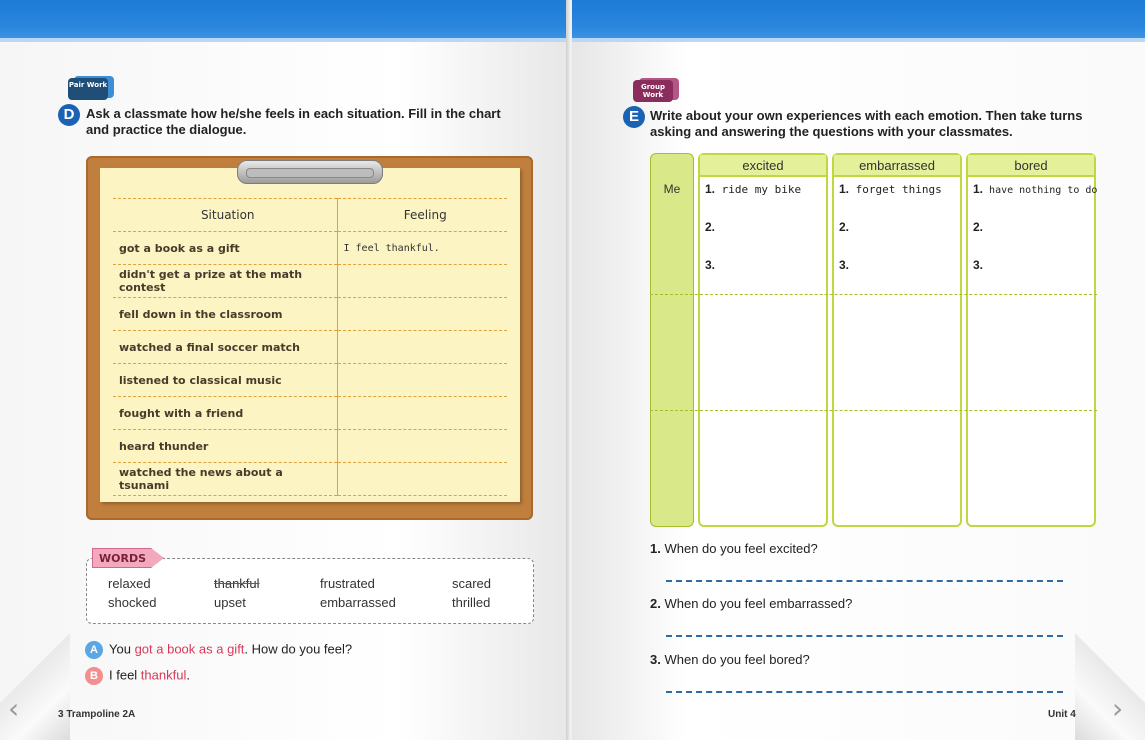  Describe the element at coordinates (94, 650) in the screenshot. I see `speaker-a-badge: A` at that location.